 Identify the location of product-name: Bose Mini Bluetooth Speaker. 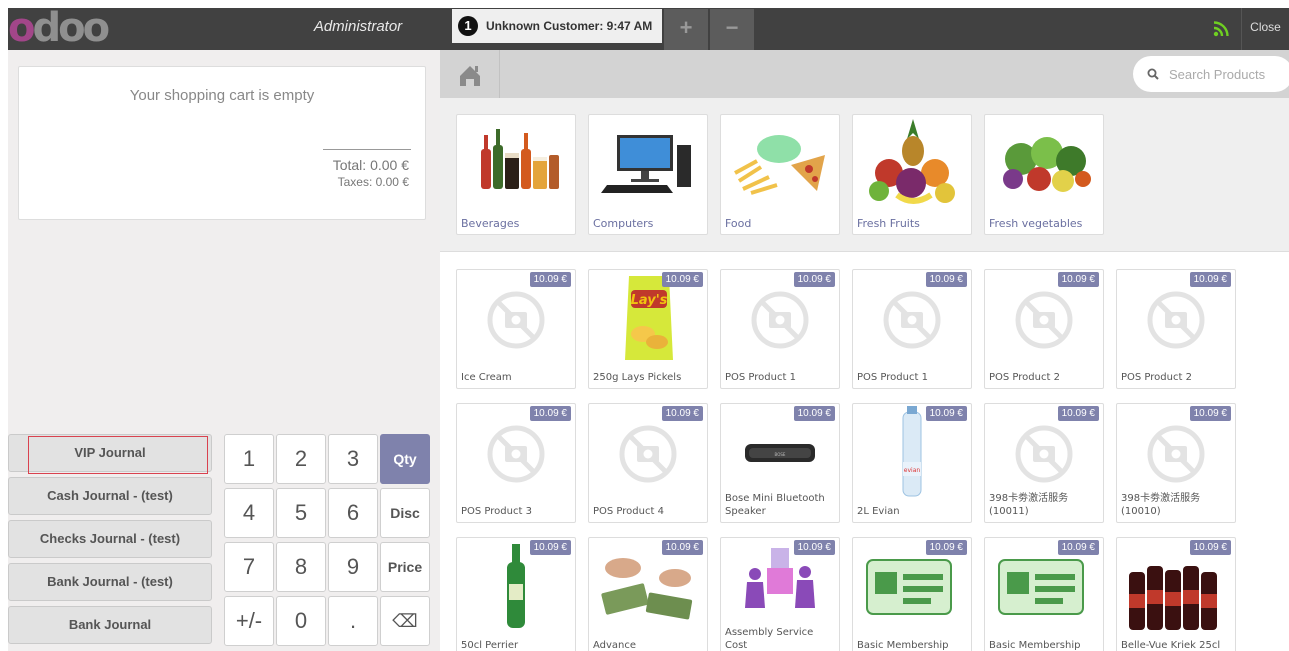
(775, 505).